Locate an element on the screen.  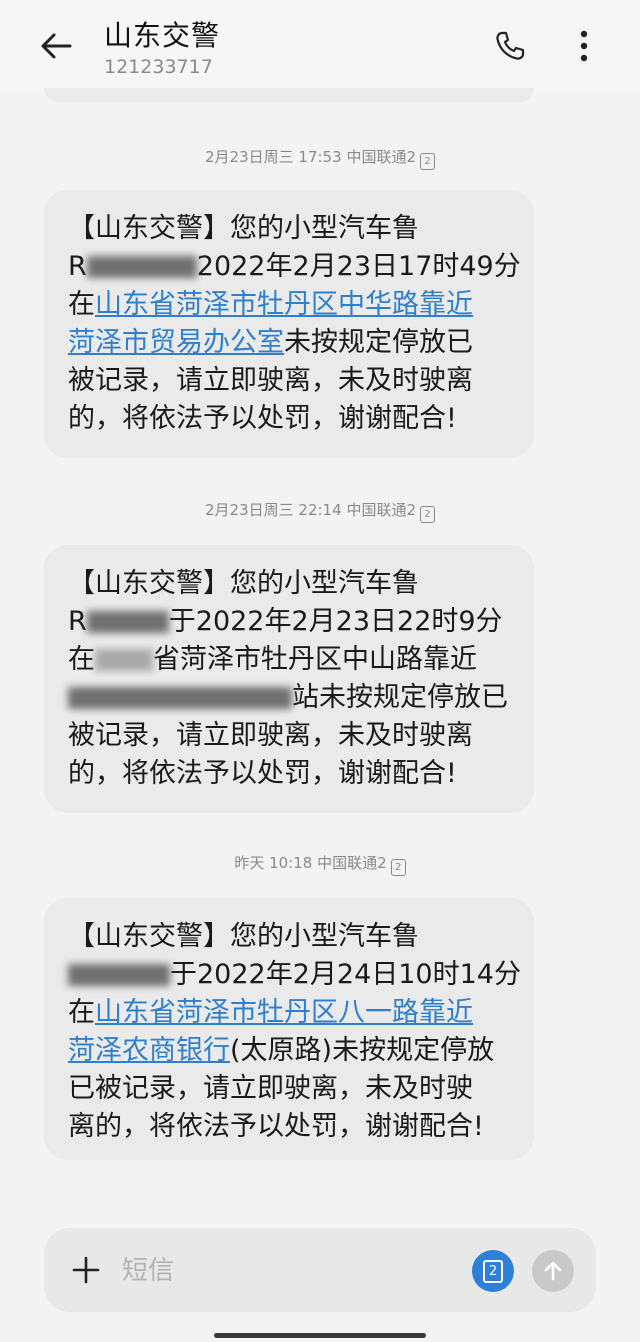
message-timestamp: 昨天 10:18 中国联通2 2 is located at coordinates (320, 864).